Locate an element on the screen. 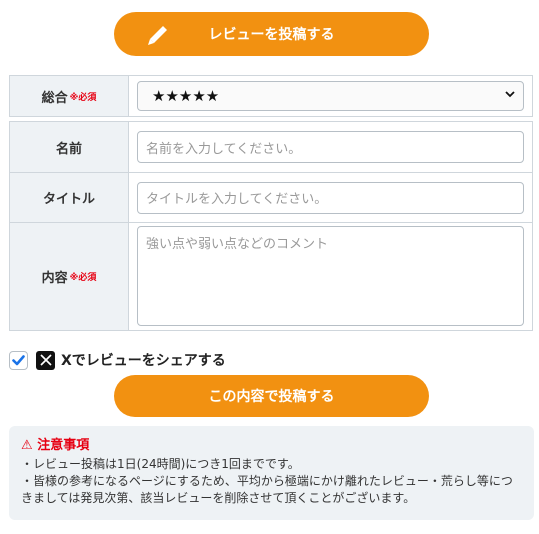 Image resolution: width=539 pixels, height=534 pixels. share-option: Xでレビューをシェアする is located at coordinates (117, 360).